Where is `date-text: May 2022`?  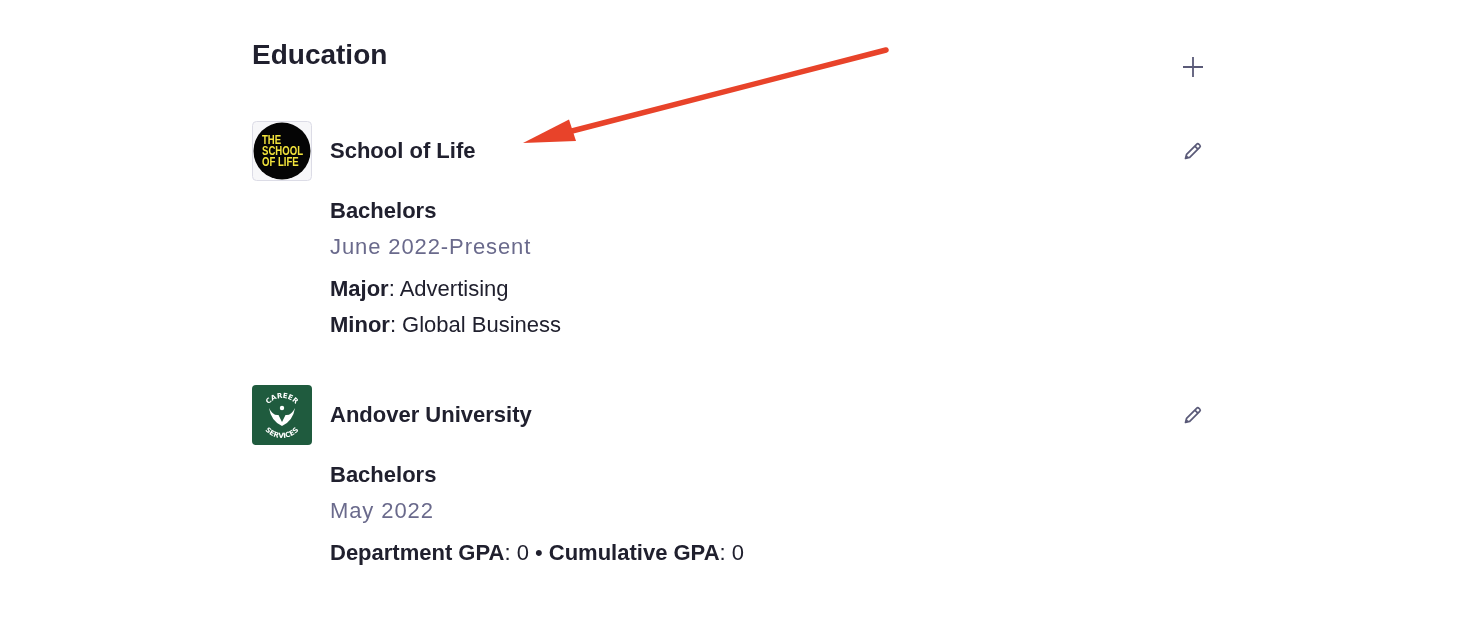 date-text: May 2022 is located at coordinates (382, 511).